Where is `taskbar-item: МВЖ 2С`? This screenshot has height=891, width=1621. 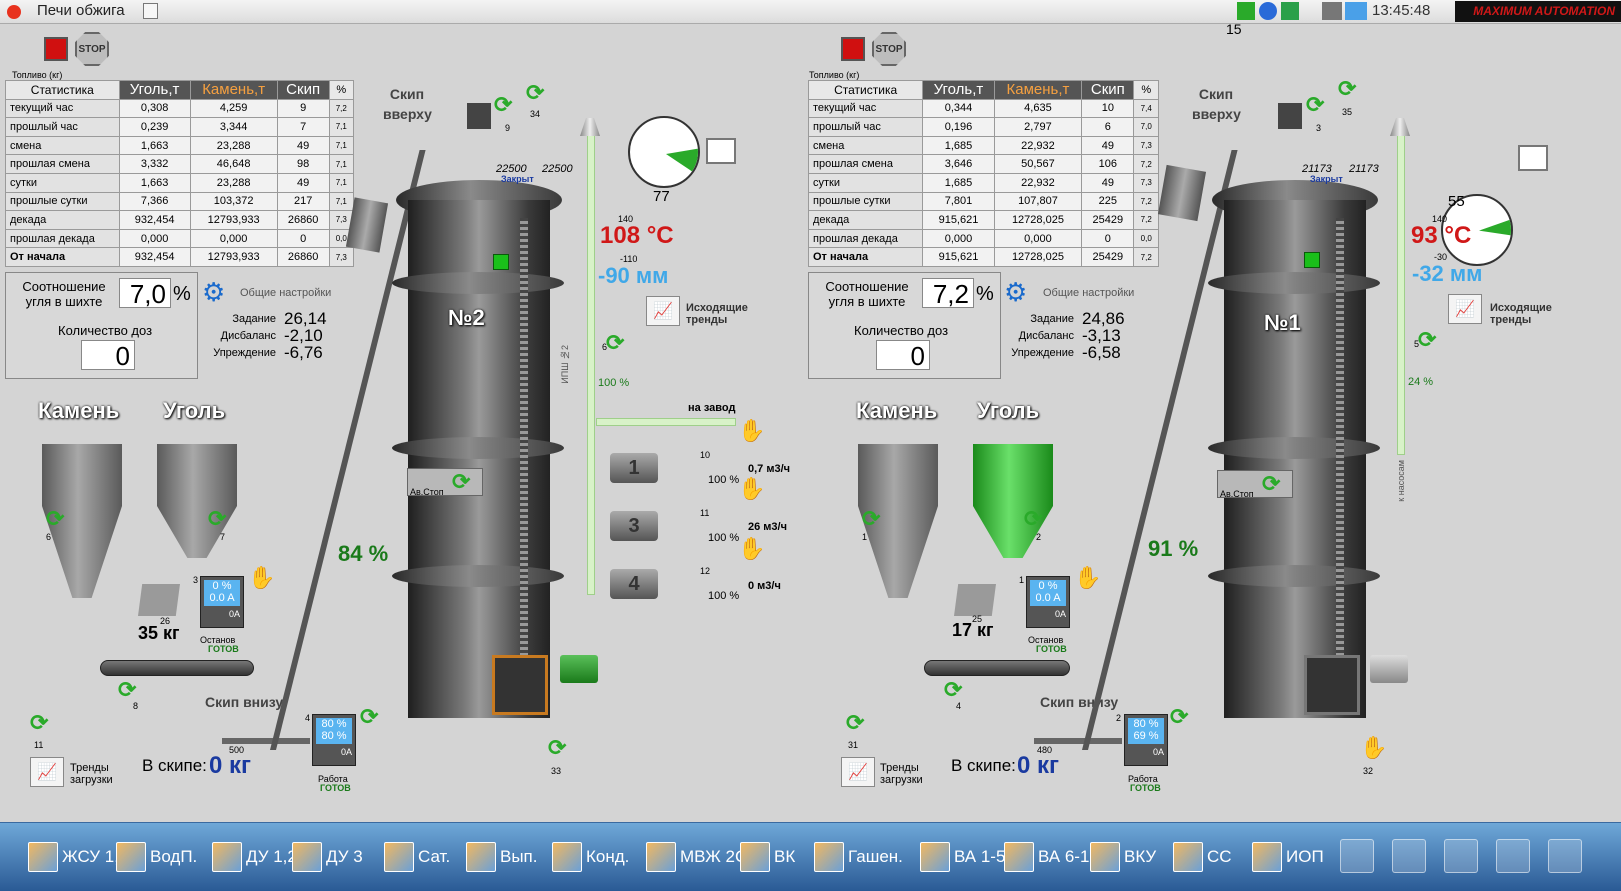
taskbar-item: МВЖ 2С is located at coordinates (696, 857).